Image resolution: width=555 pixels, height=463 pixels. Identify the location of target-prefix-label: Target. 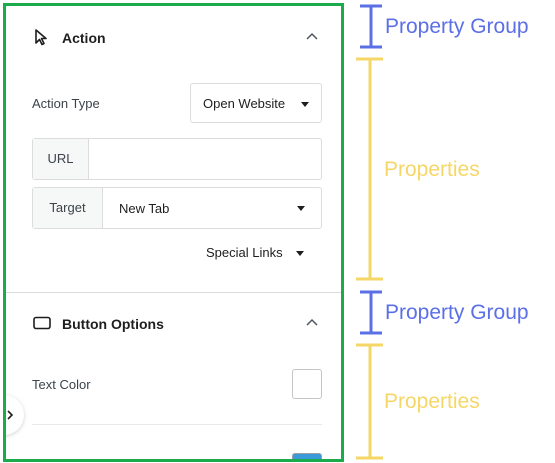
(68, 208).